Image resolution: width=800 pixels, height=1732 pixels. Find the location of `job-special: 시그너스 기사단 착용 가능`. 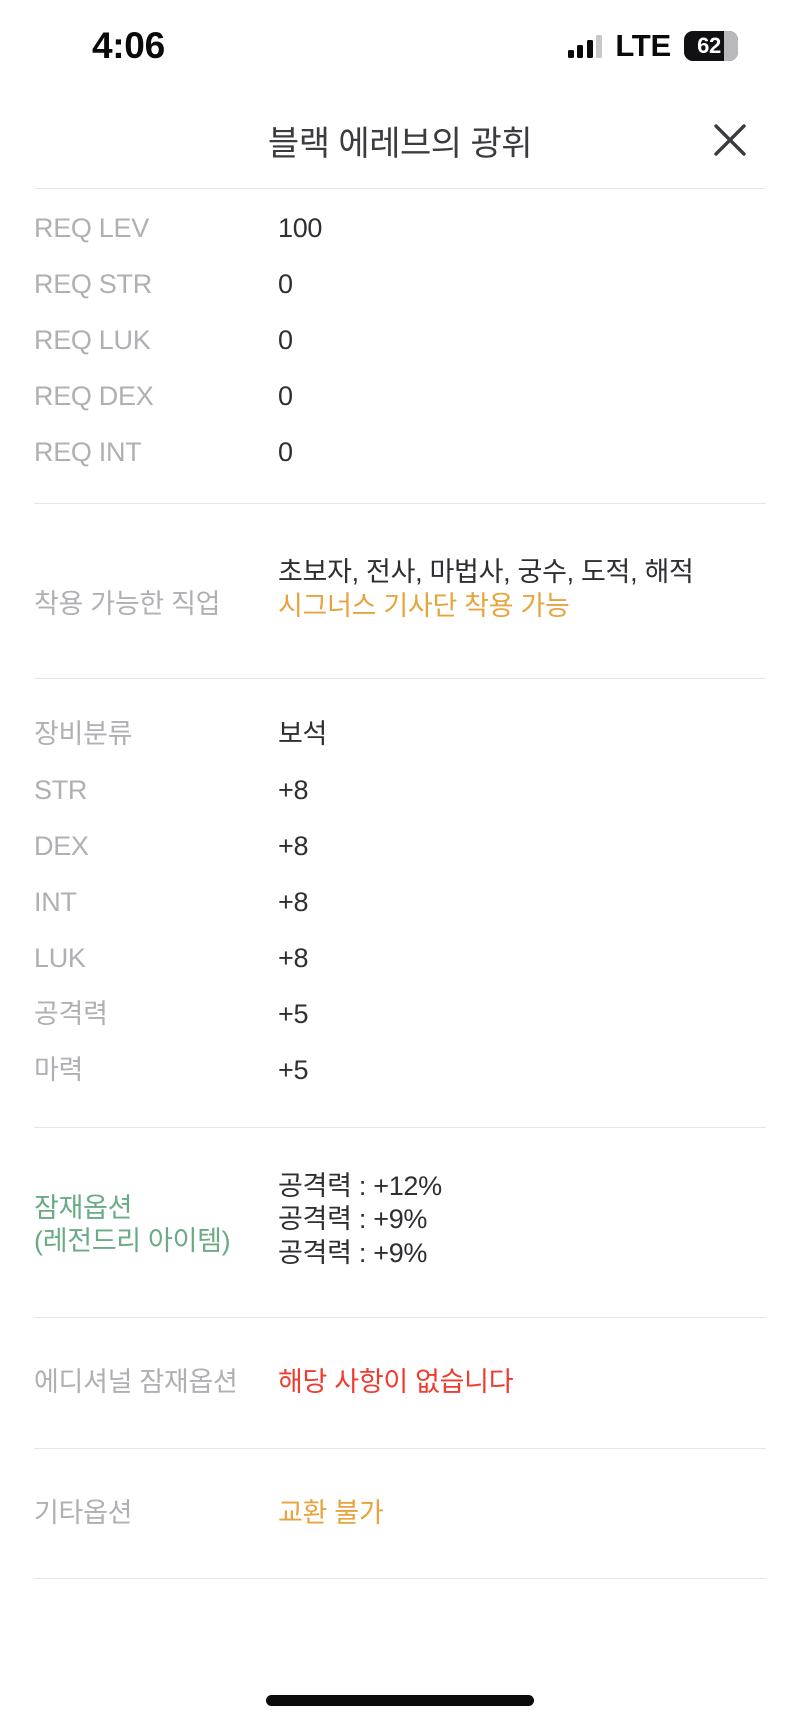

job-special: 시그너스 기사단 착용 가능 is located at coordinates (424, 605).